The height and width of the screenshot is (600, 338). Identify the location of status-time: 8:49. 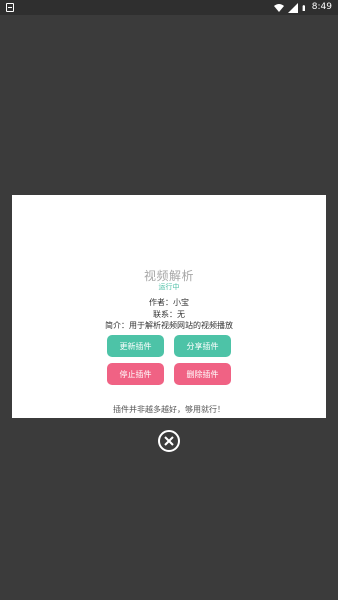
(321, 7).